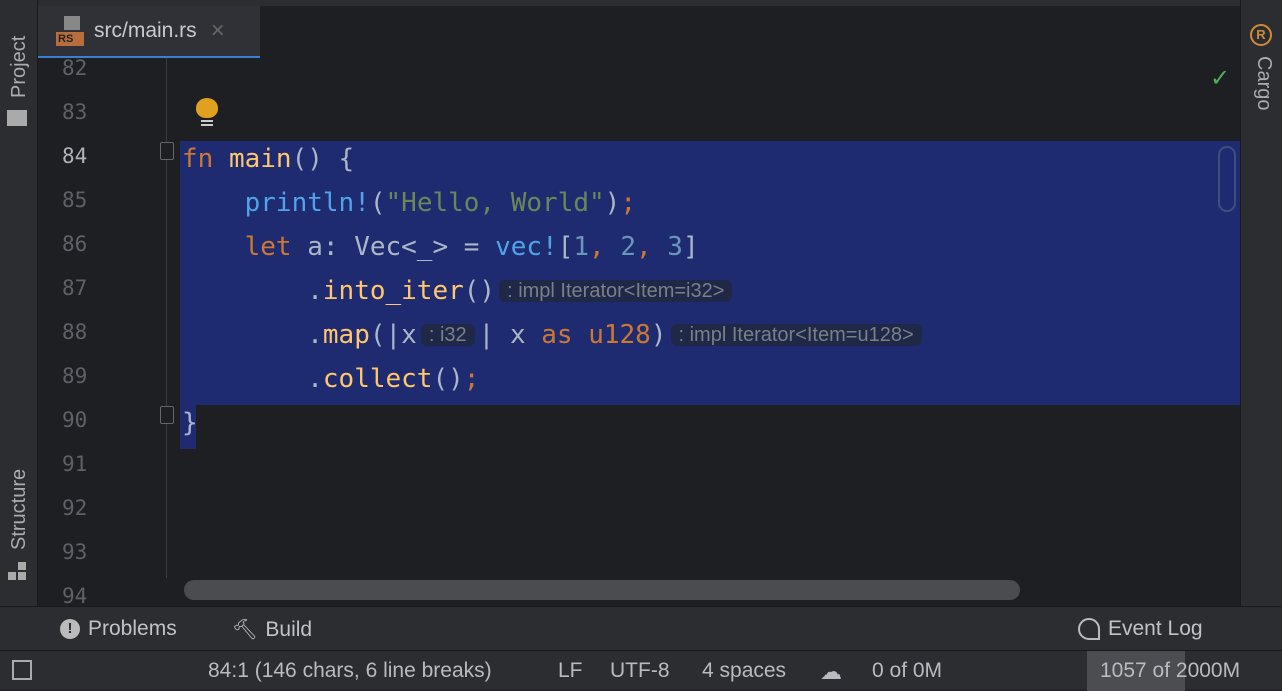  I want to click on code-token: vec!, so click(526, 247).